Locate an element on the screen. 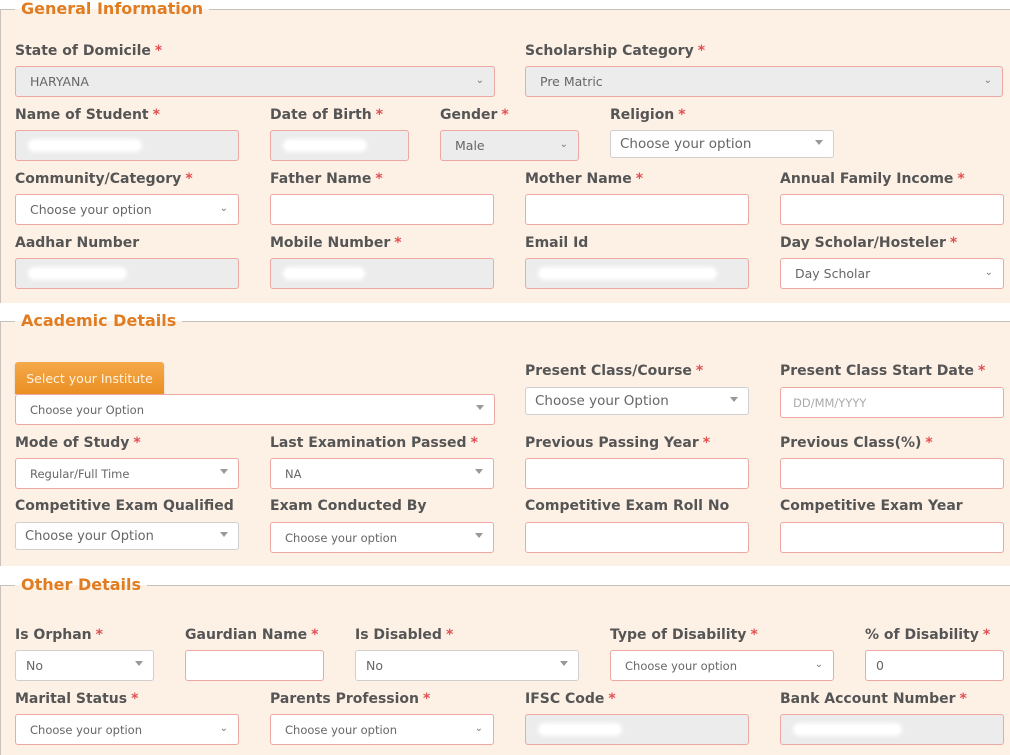  name-of-student-input is located at coordinates (127, 145).